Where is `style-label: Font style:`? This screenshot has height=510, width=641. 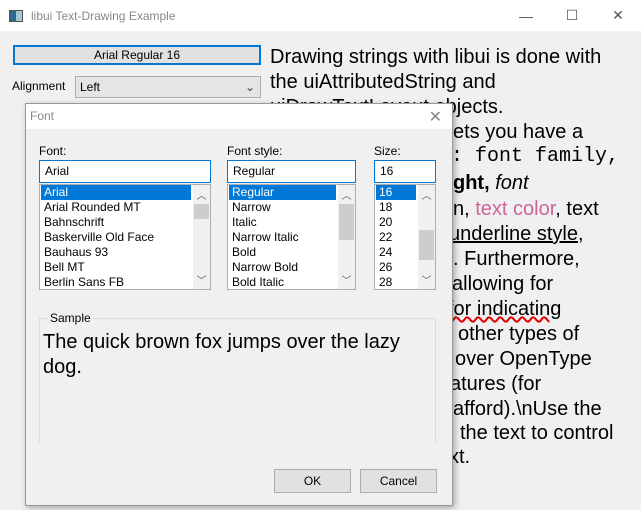 style-label: Font style: is located at coordinates (255, 151).